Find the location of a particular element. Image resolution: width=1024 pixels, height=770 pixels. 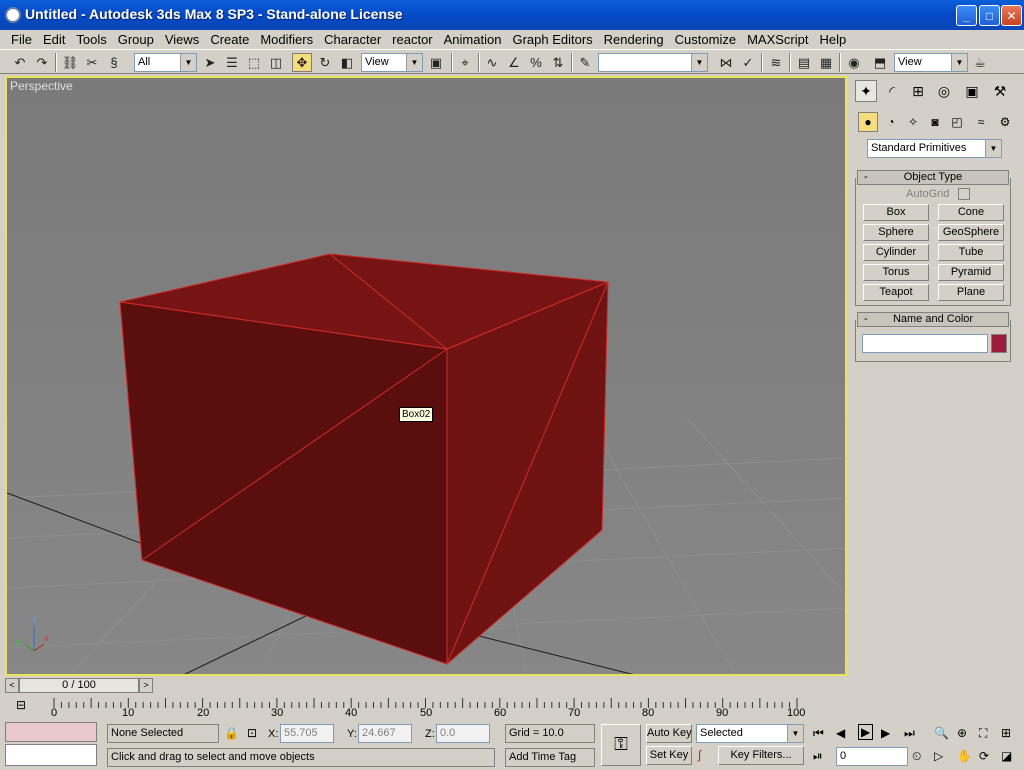

reference-coordinate-dropdown: View ▼ is located at coordinates (392, 62).